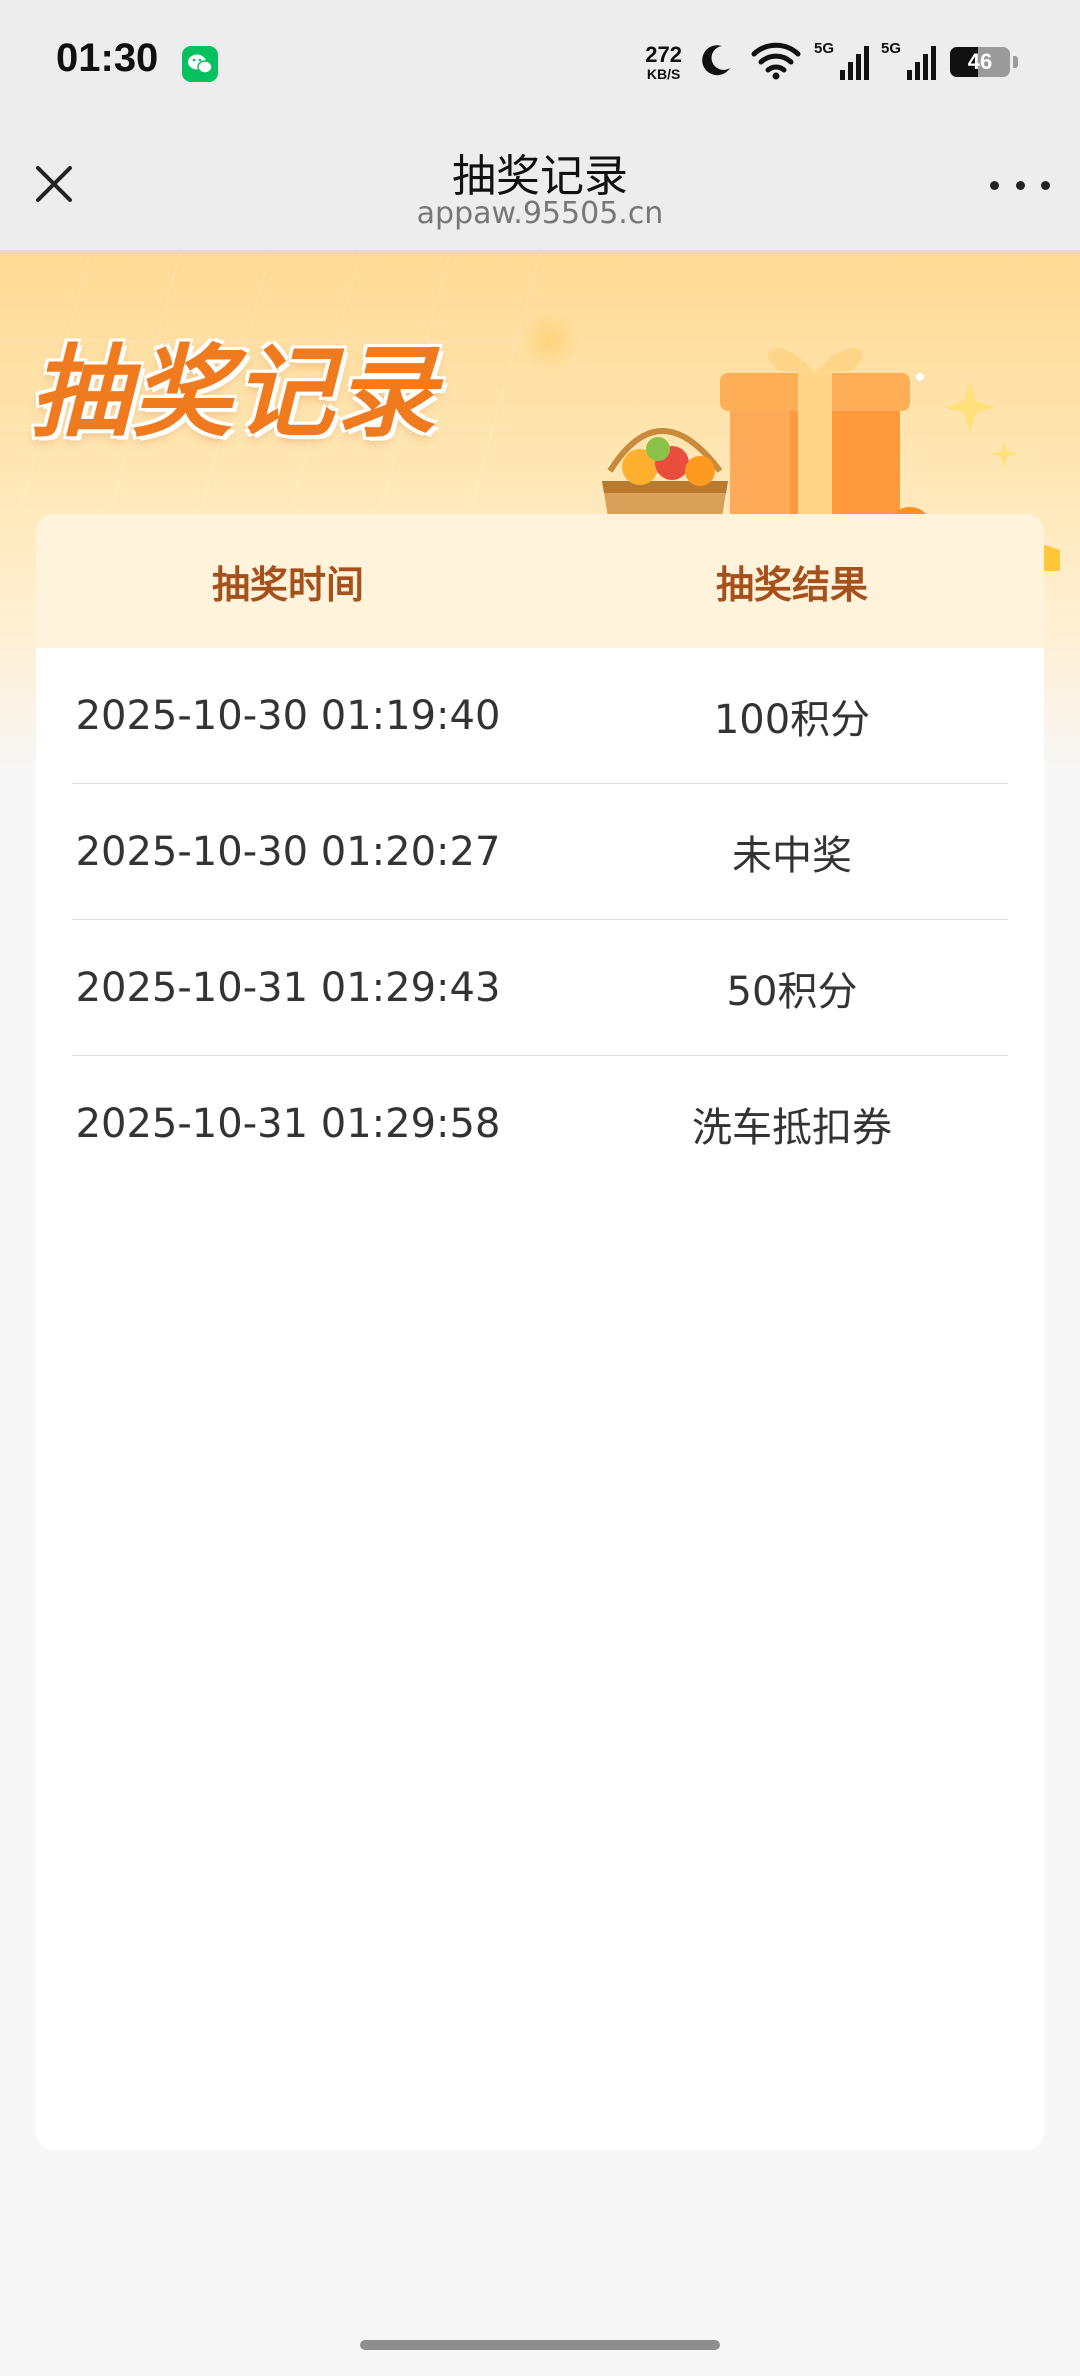  What do you see at coordinates (540, 988) in the screenshot?
I see `table-row: 2025-10-31 01:29:43 50积分` at bounding box center [540, 988].